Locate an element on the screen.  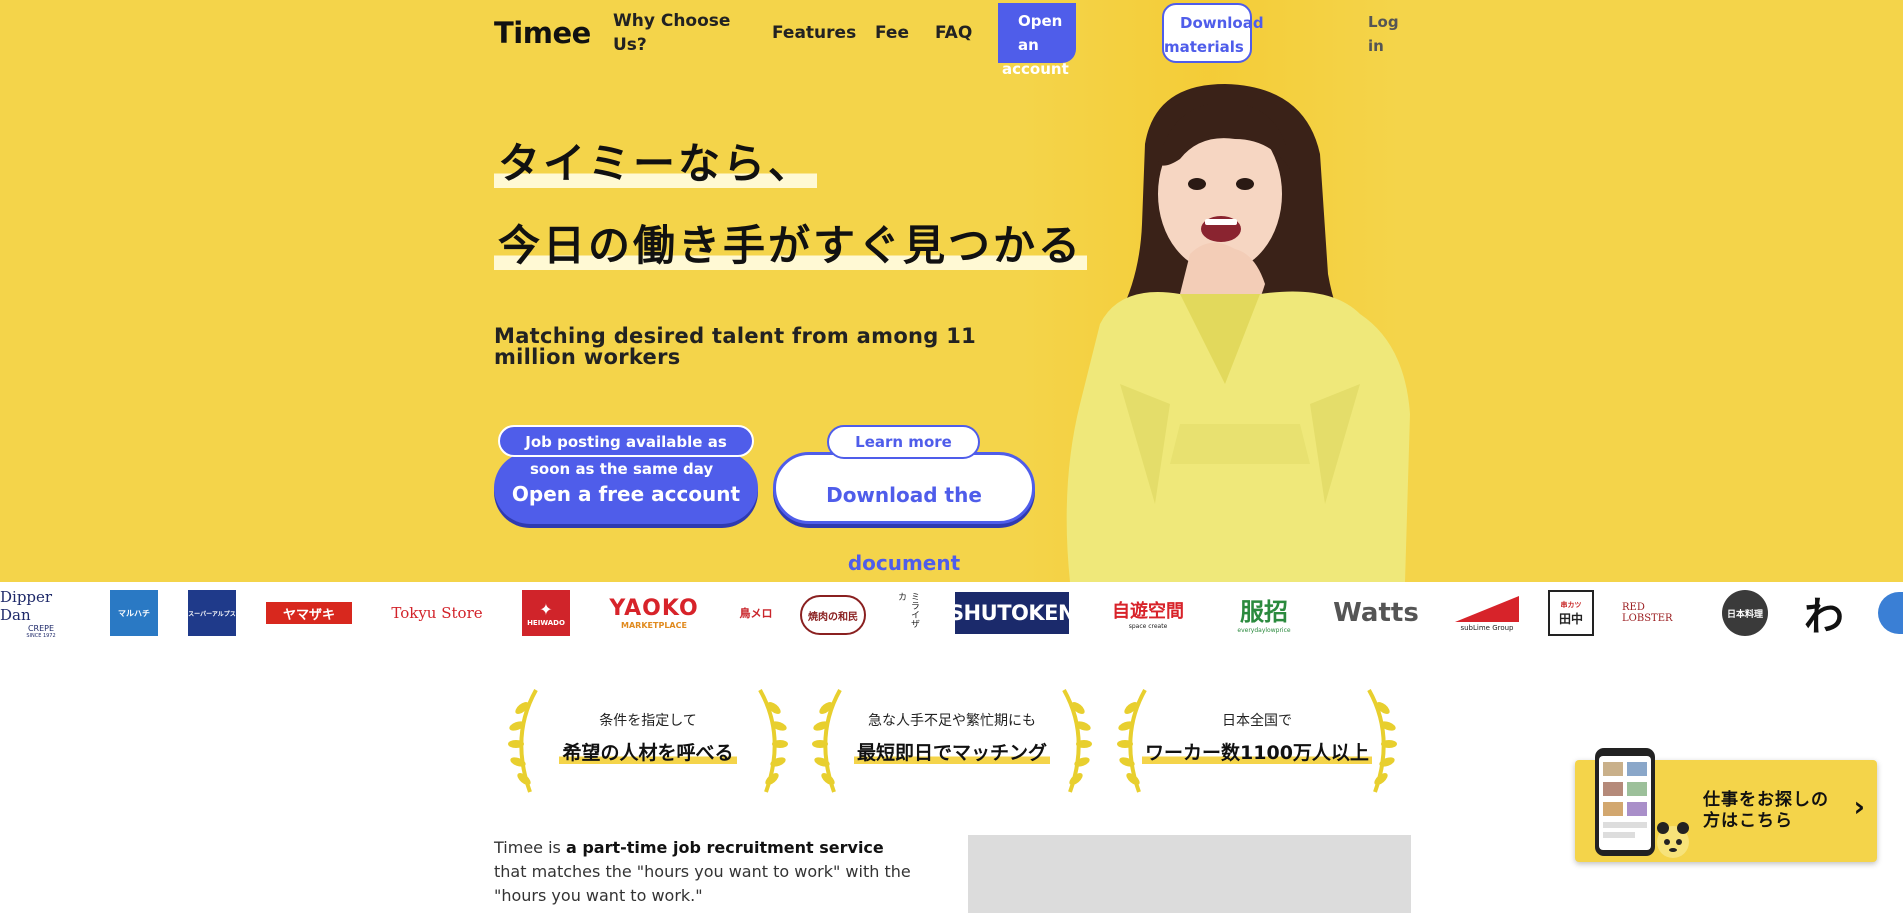
headline-2-text: 今日の働き手がすぐ見つかる is located at coordinates (791, 245).